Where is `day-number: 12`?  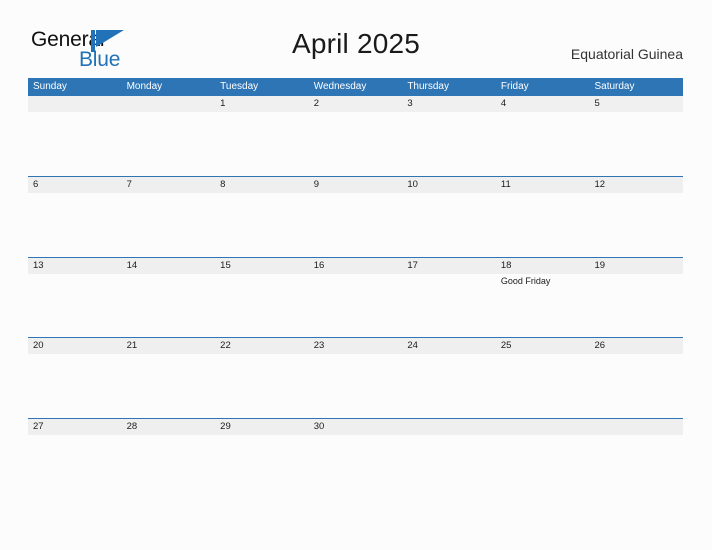
day-number: 12 is located at coordinates (636, 185).